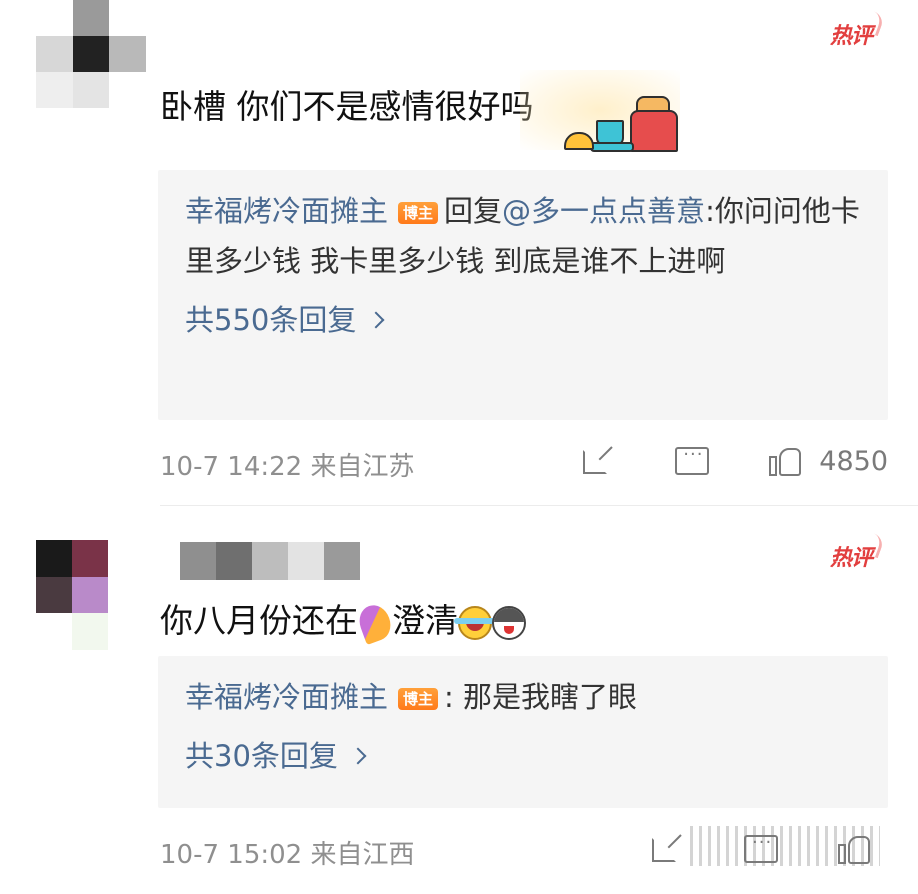 The height and width of the screenshot is (894, 918). I want to click on comment-actions: 4850, so click(734, 461).